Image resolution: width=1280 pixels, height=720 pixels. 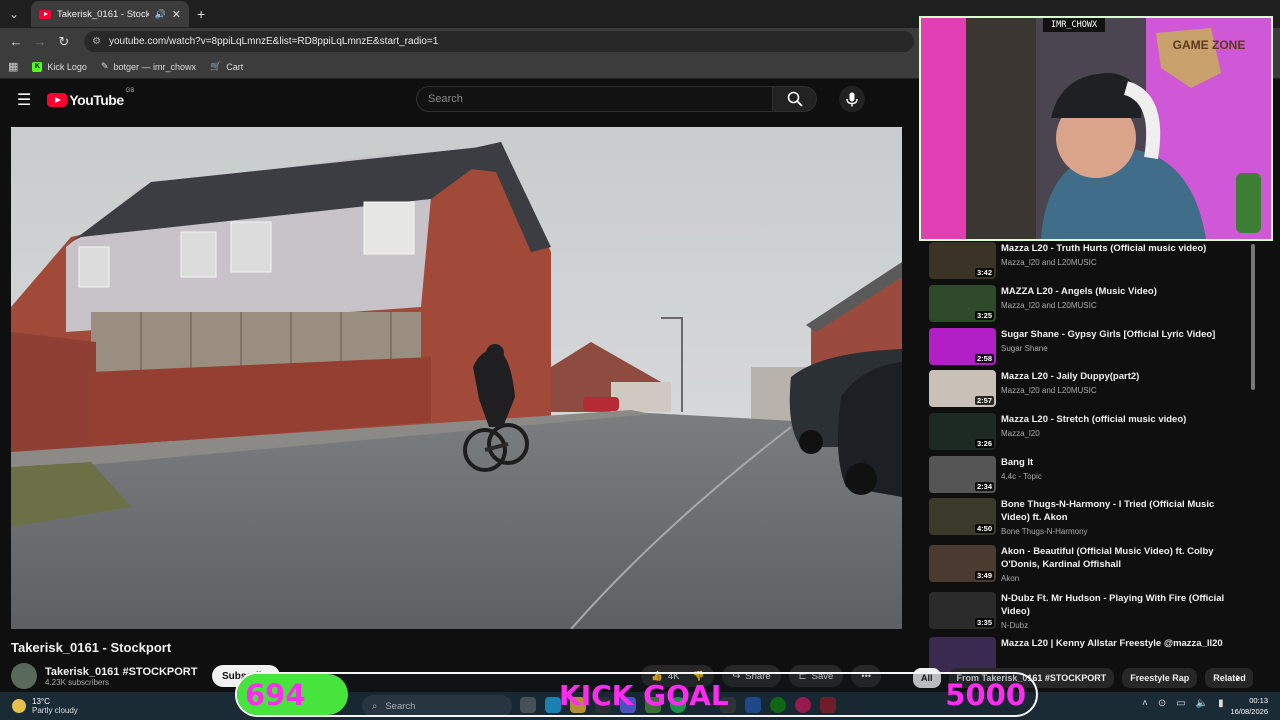 I want to click on goal-target: 5000, so click(x=985, y=695).